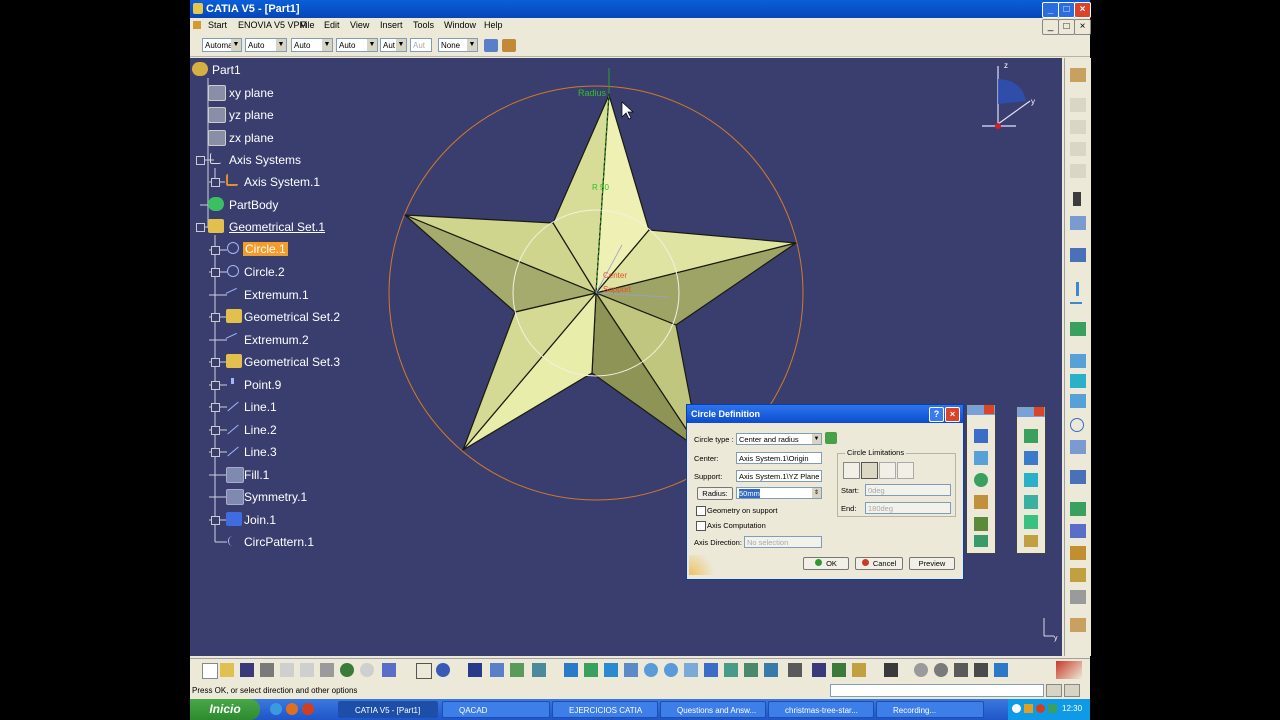 Image resolution: width=1280 pixels, height=720 pixels. Describe the element at coordinates (282, 182) in the screenshot. I see `tree-item-axis-system-1: Axis System.1` at that location.